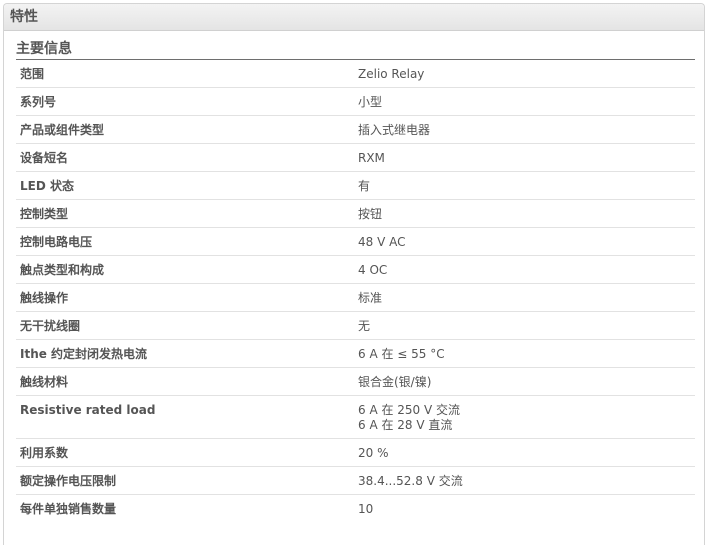 The width and height of the screenshot is (710, 545). Describe the element at coordinates (50, 326) in the screenshot. I see `spec-label: 无干扰线圈` at that location.